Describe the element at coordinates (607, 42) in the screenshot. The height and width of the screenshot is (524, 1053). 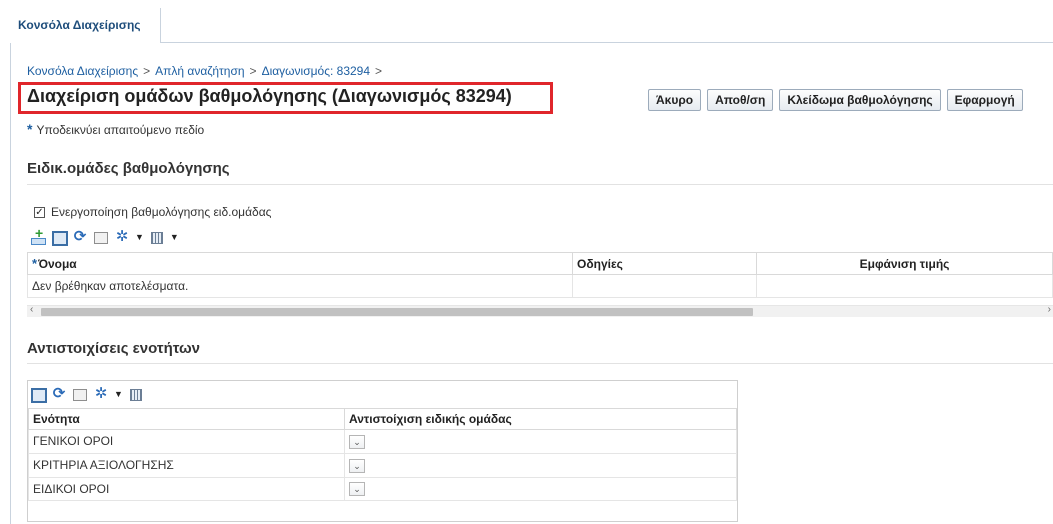
I see `tab-divider` at that location.